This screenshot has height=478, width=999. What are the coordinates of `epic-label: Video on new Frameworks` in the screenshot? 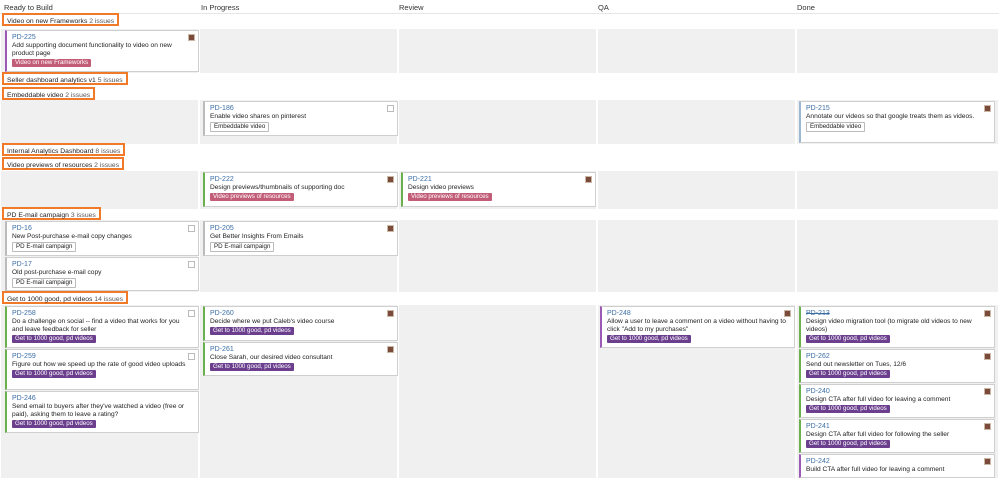 It's located at (52, 63).